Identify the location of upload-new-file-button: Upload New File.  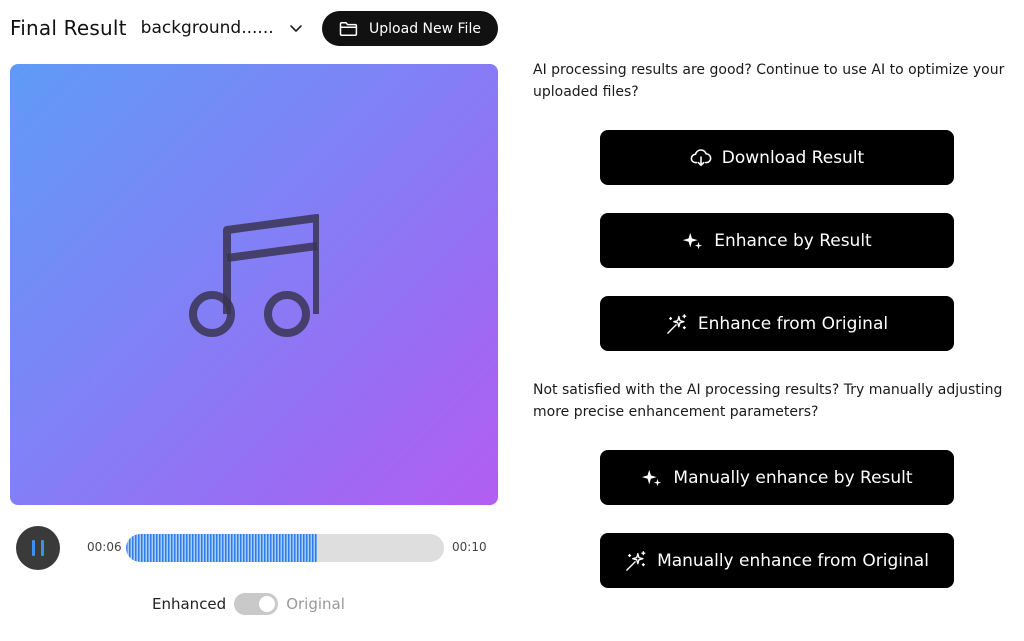
(410, 28).